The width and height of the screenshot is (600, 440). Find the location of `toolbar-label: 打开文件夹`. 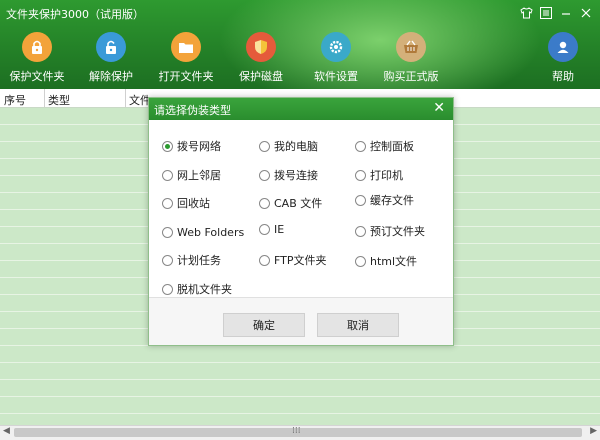

toolbar-label: 打开文件夹 is located at coordinates (186, 76).